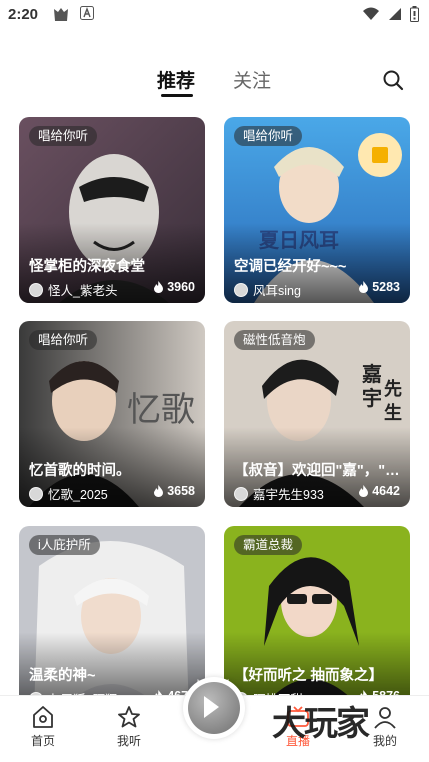 This screenshot has width=429, height=762. Describe the element at coordinates (83, 291) in the screenshot. I see `host-name: 怪人_紫老头` at that location.